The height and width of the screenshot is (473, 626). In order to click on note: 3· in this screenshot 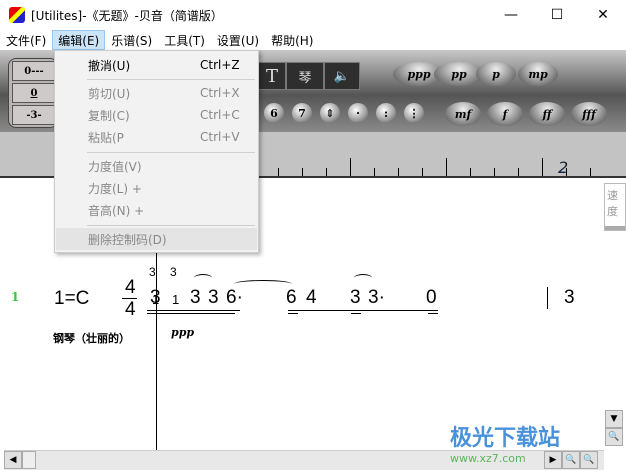, I will do `click(376, 298)`.